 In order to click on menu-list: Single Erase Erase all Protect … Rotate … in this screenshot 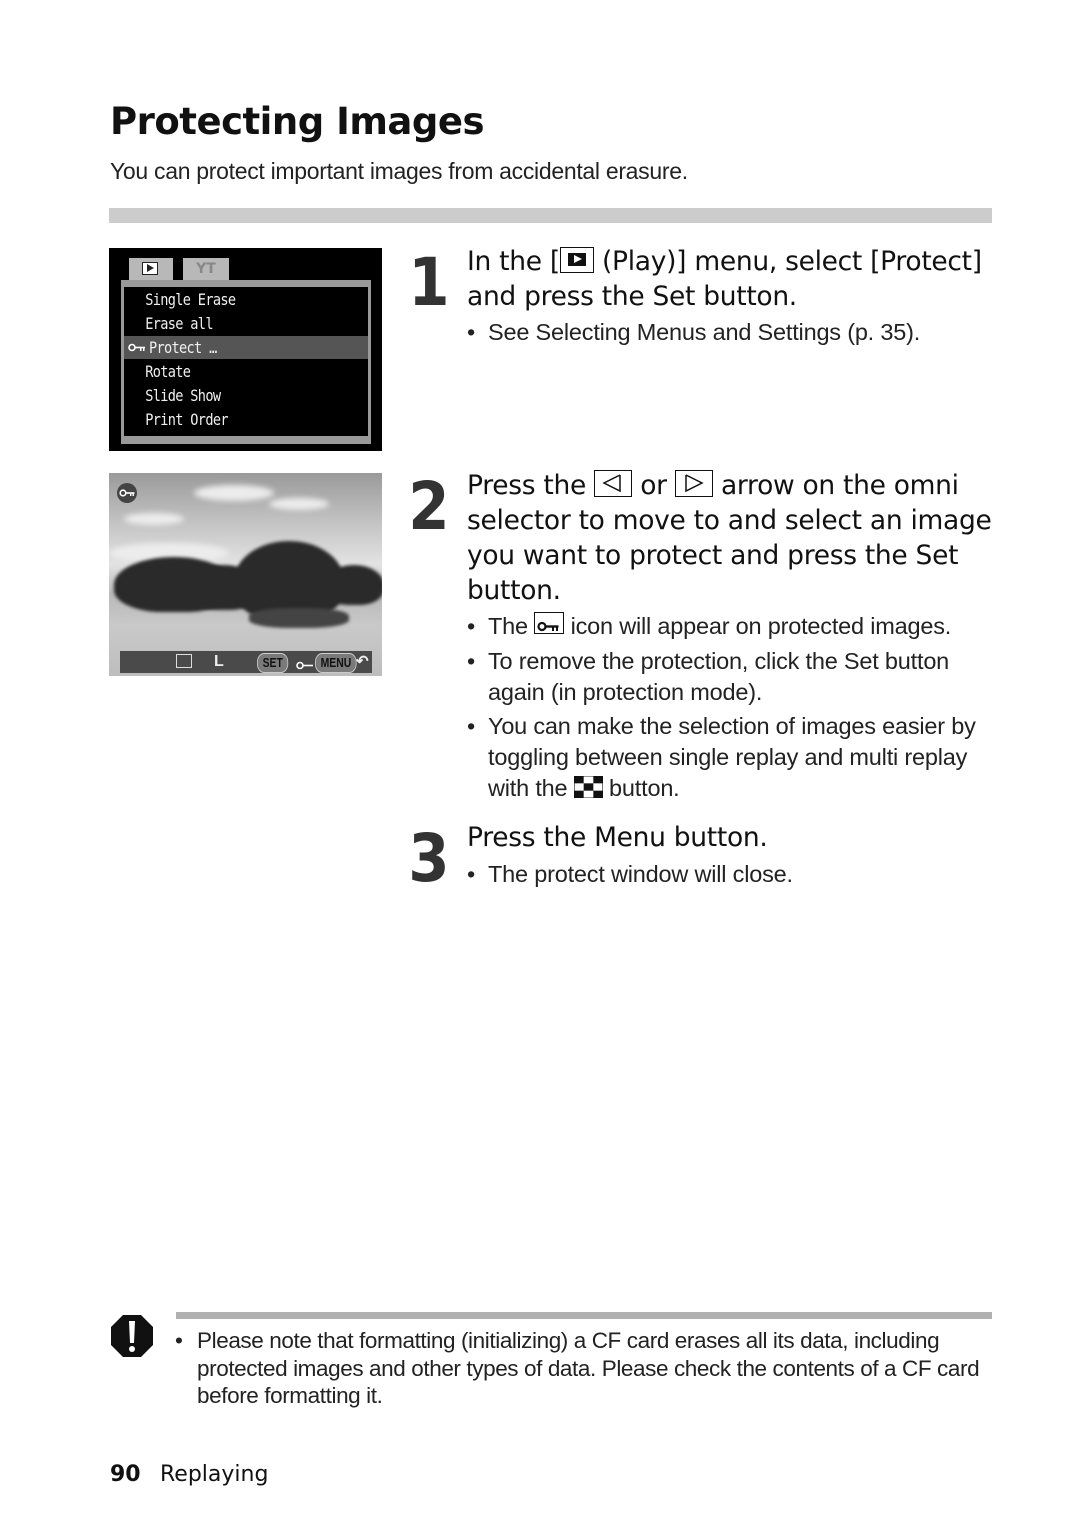, I will do `click(246, 362)`.